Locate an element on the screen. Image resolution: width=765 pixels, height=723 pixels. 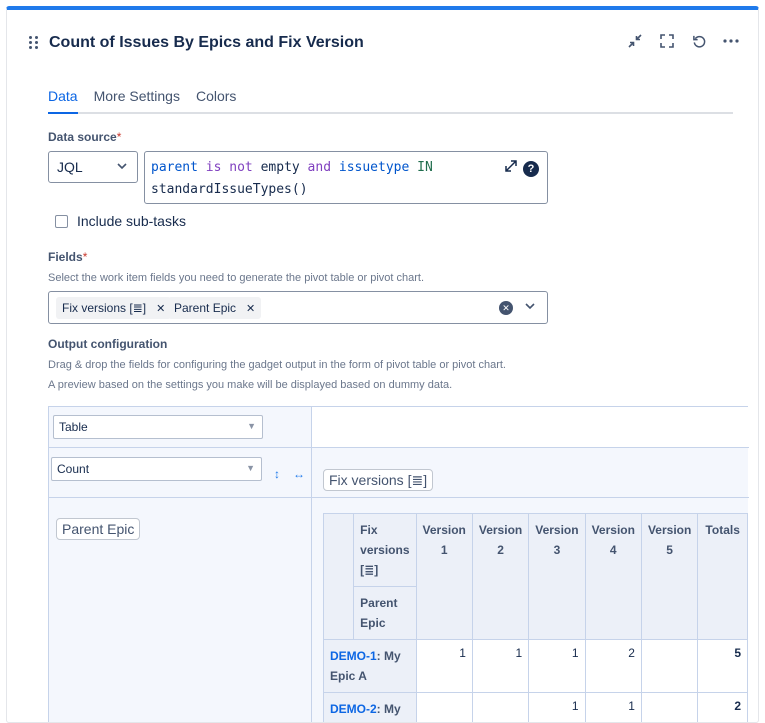
gadget-title: Count of Issues By Epics and Fix Version is located at coordinates (206, 42).